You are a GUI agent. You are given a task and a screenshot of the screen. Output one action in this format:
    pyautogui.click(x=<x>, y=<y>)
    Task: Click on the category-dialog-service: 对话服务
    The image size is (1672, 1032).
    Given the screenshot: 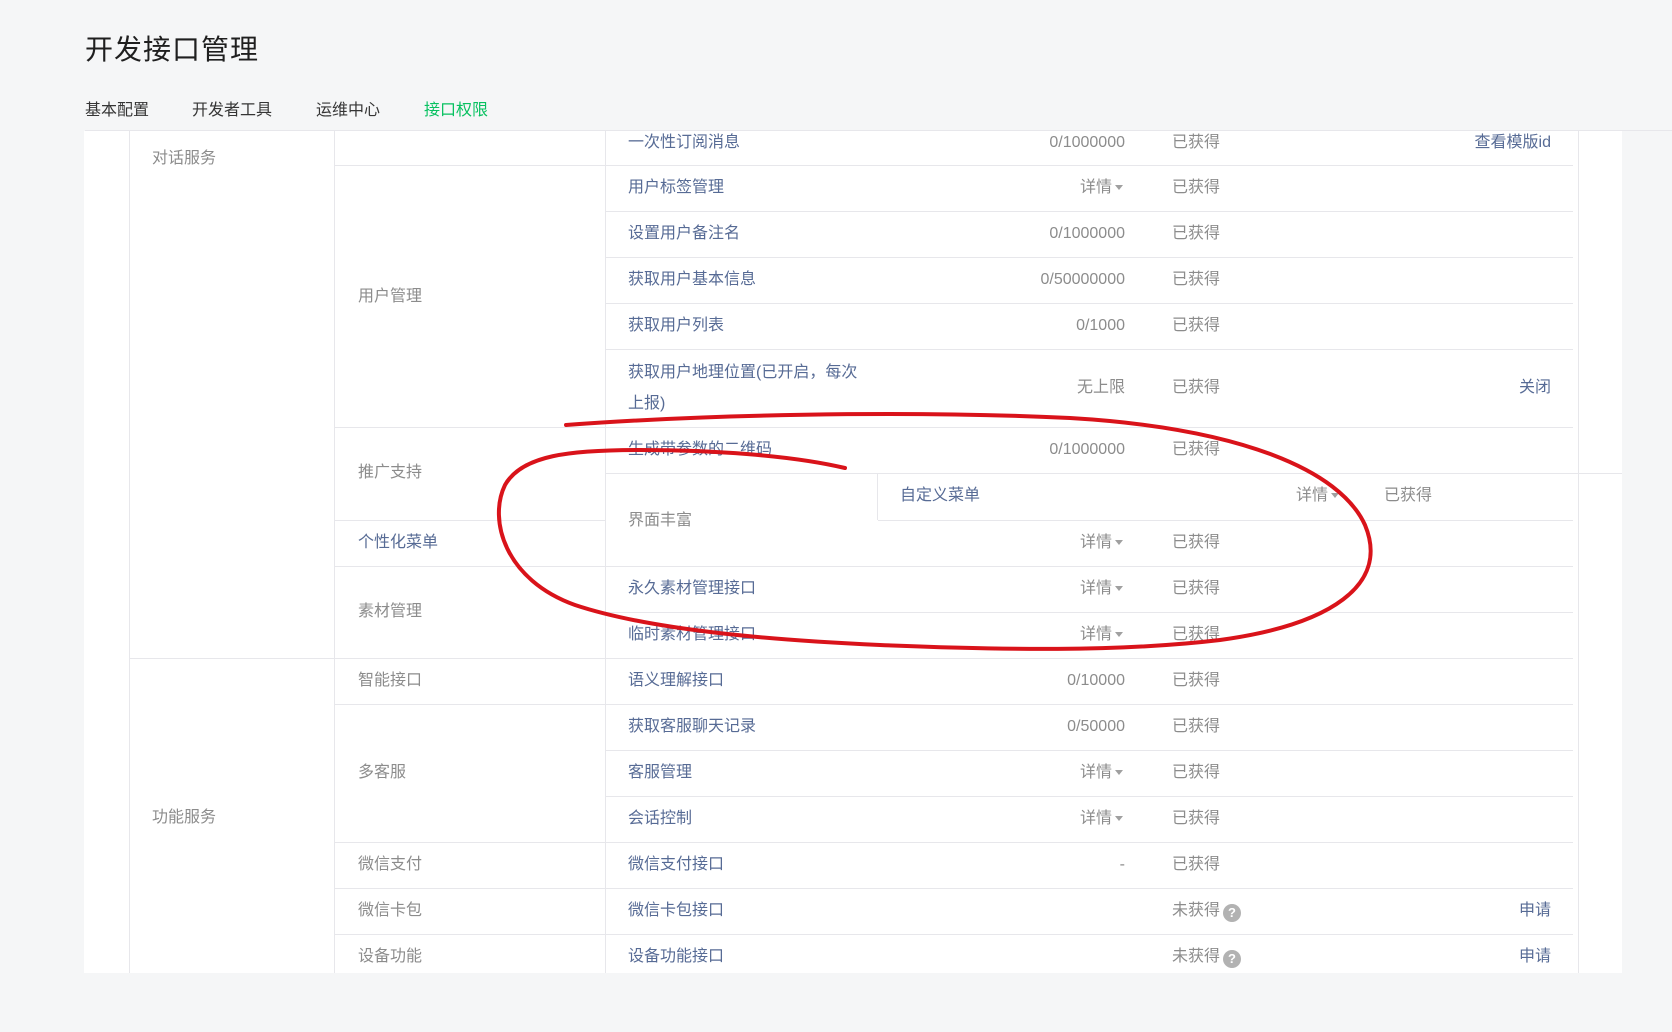 What is the action you would take?
    pyautogui.click(x=184, y=158)
    